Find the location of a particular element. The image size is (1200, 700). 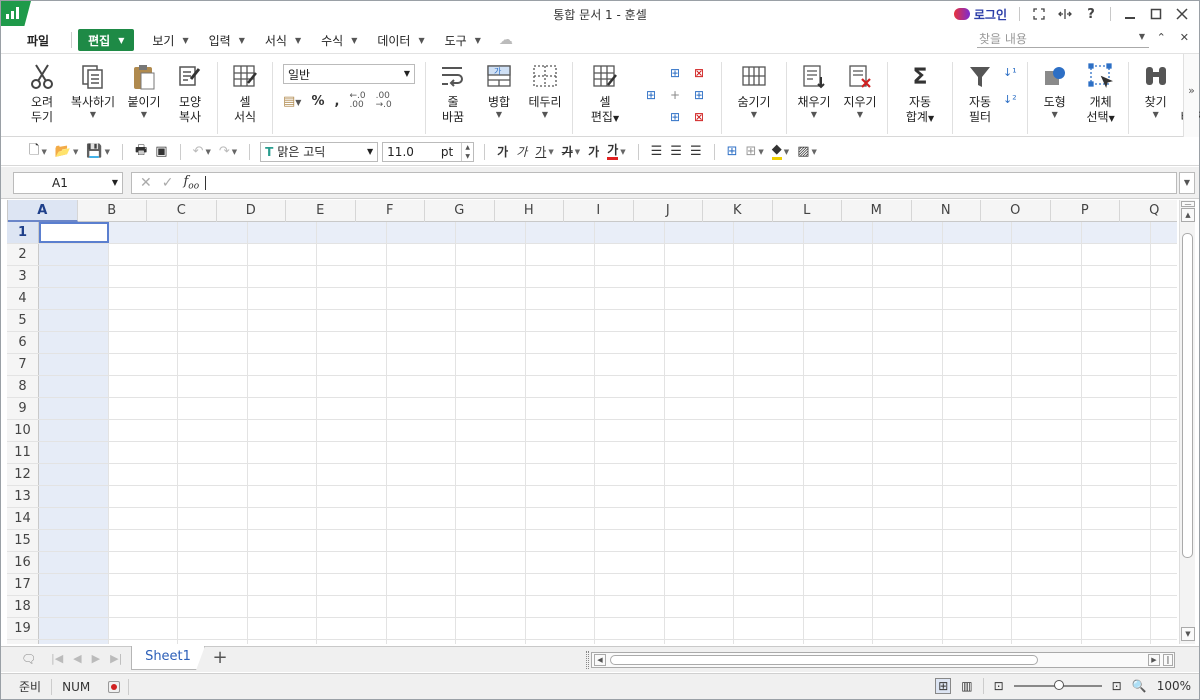

save-button: 💾 ▼ is located at coordinates (98, 152).